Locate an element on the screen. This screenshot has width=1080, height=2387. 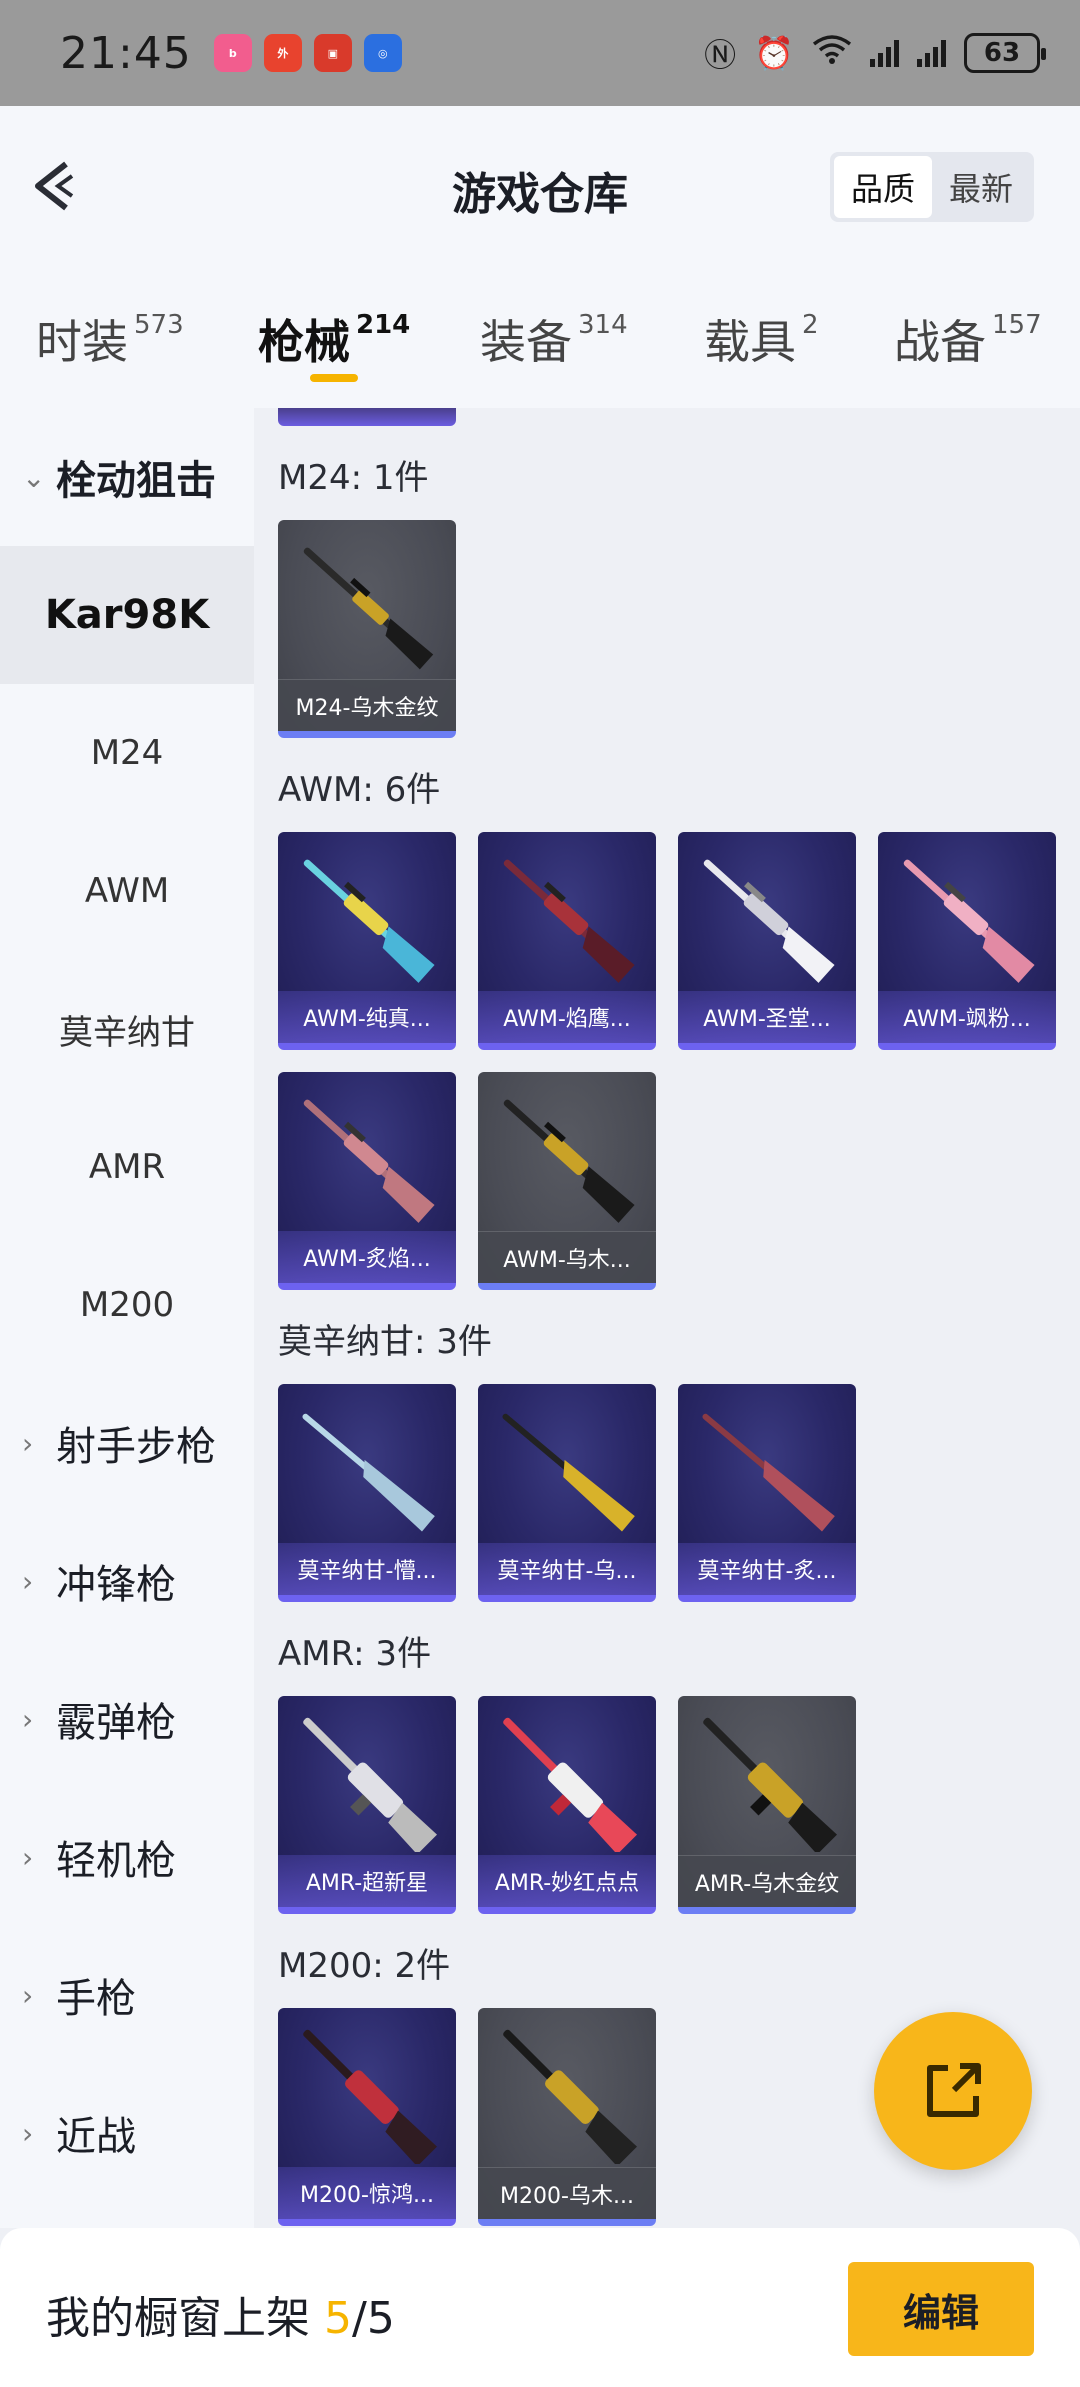
sidebar-item-m200: M200 is located at coordinates (127, 1305).